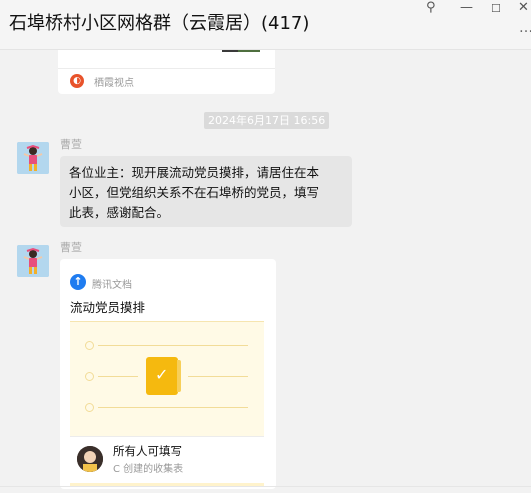 This screenshot has height=493, width=531. What do you see at coordinates (431, 8) in the screenshot?
I see `pin-icon: ⚲` at bounding box center [431, 8].